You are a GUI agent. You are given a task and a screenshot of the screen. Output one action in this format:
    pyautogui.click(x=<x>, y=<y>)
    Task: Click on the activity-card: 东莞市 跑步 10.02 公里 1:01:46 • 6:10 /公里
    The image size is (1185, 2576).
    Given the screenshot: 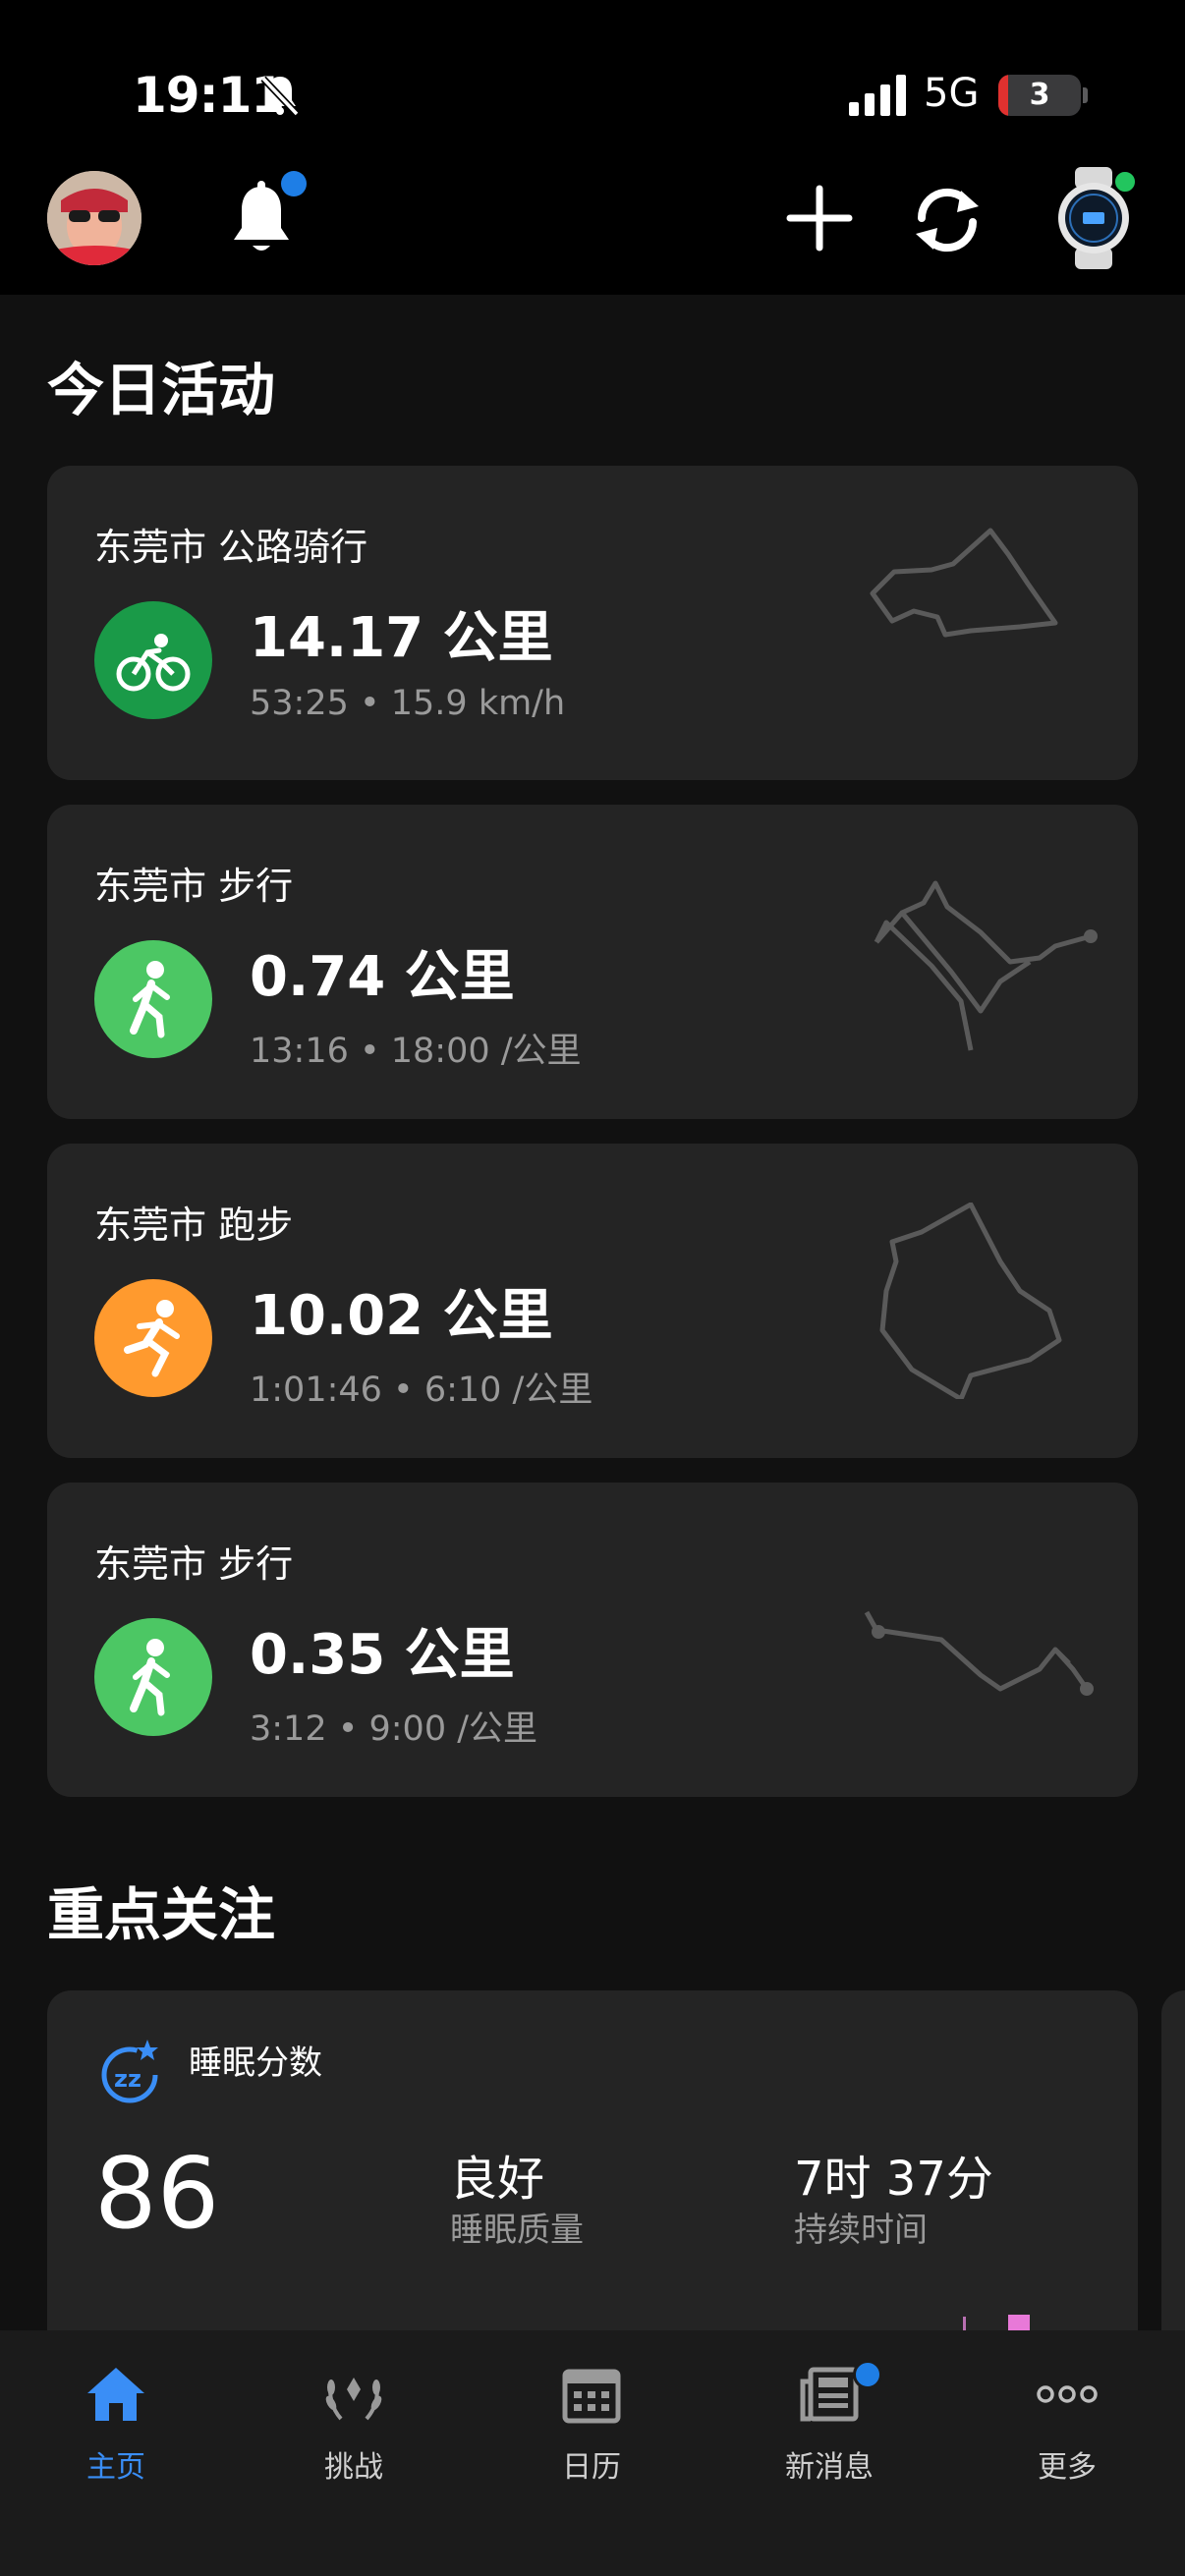 What is the action you would take?
    pyautogui.click(x=592, y=1301)
    